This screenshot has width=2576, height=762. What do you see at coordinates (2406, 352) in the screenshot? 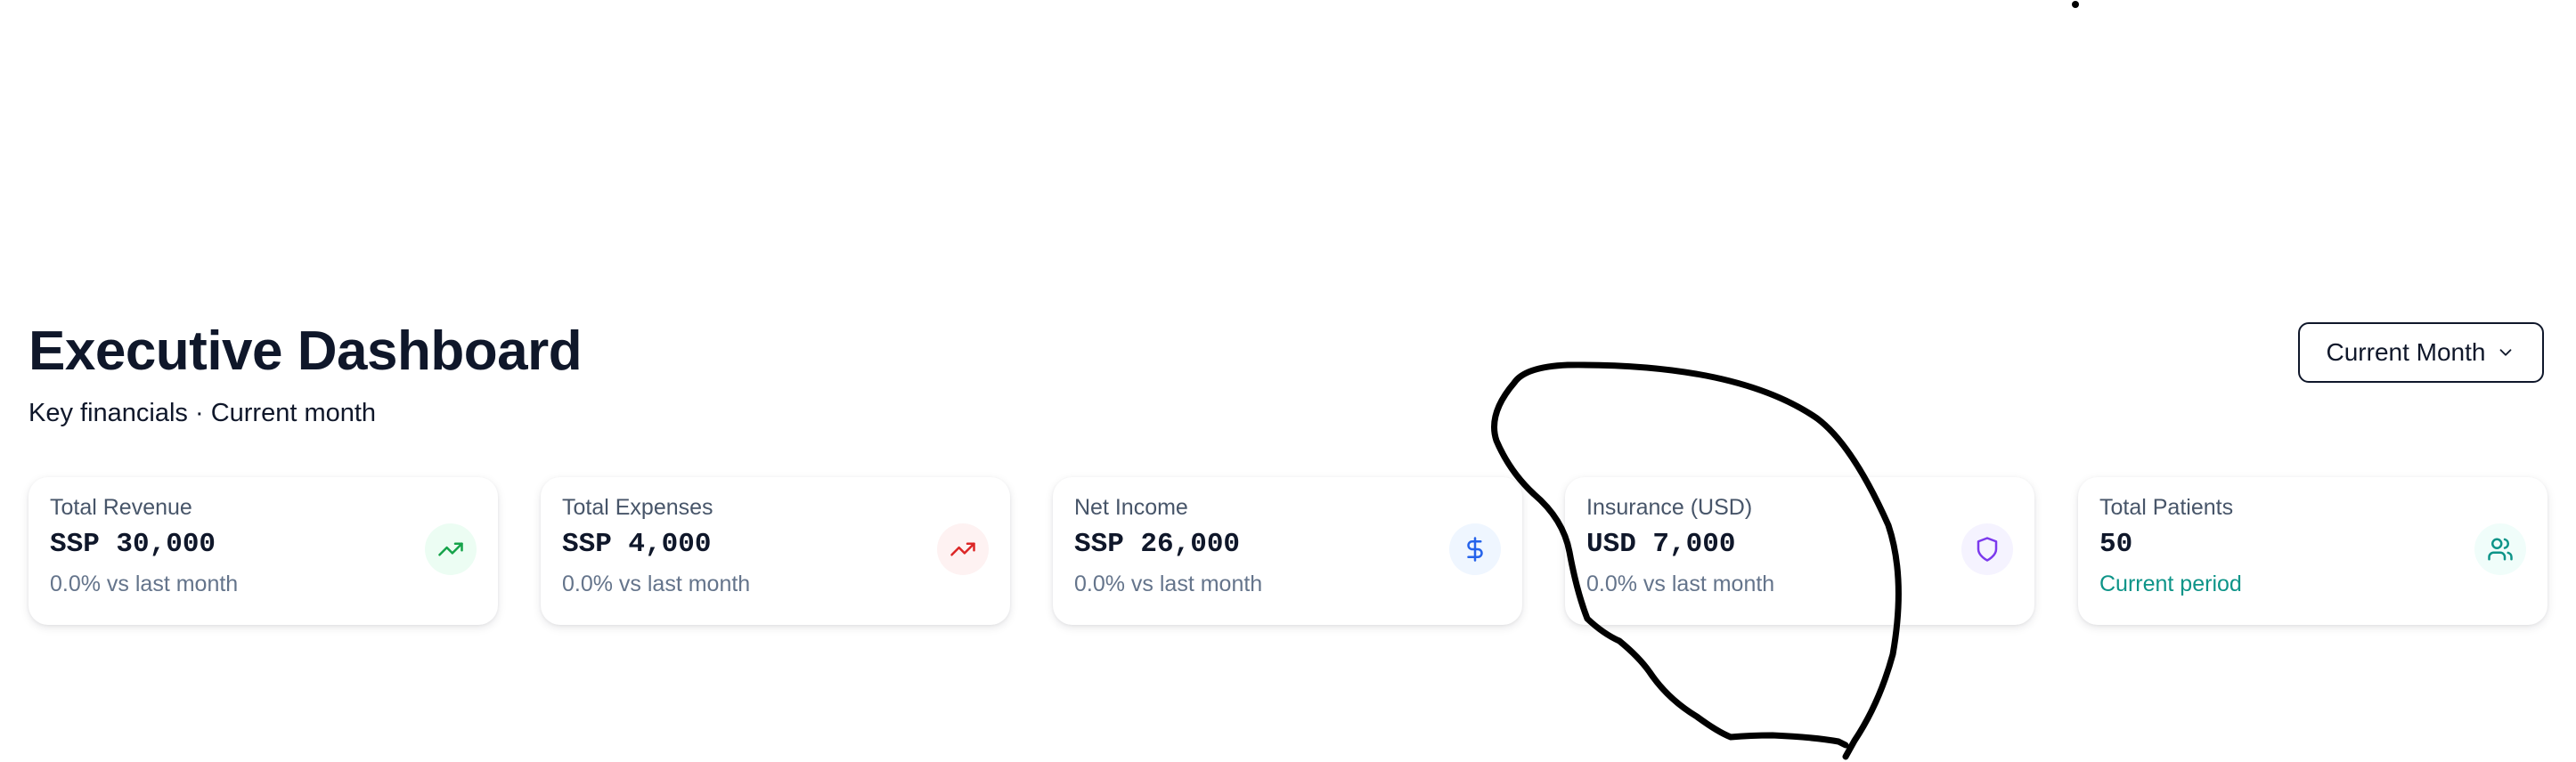
I see `period-select-value: Current Month` at bounding box center [2406, 352].